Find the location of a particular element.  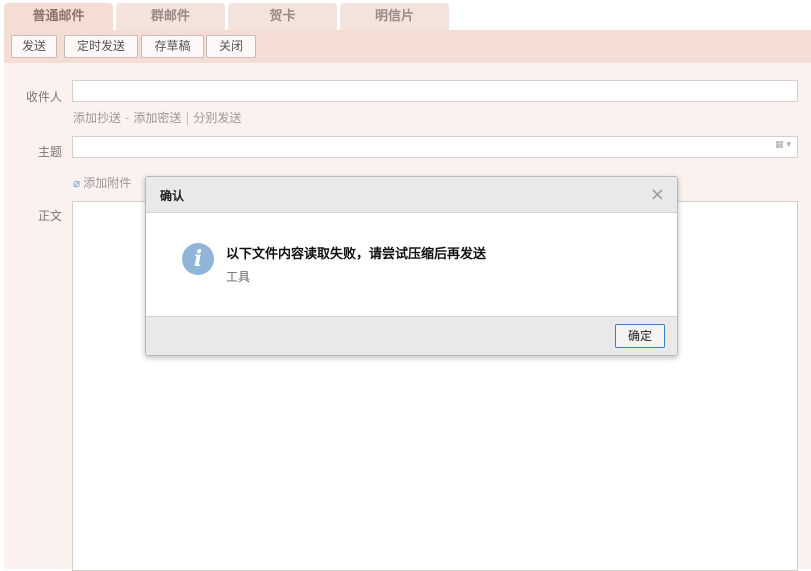

send-button: 发送 is located at coordinates (34, 46).